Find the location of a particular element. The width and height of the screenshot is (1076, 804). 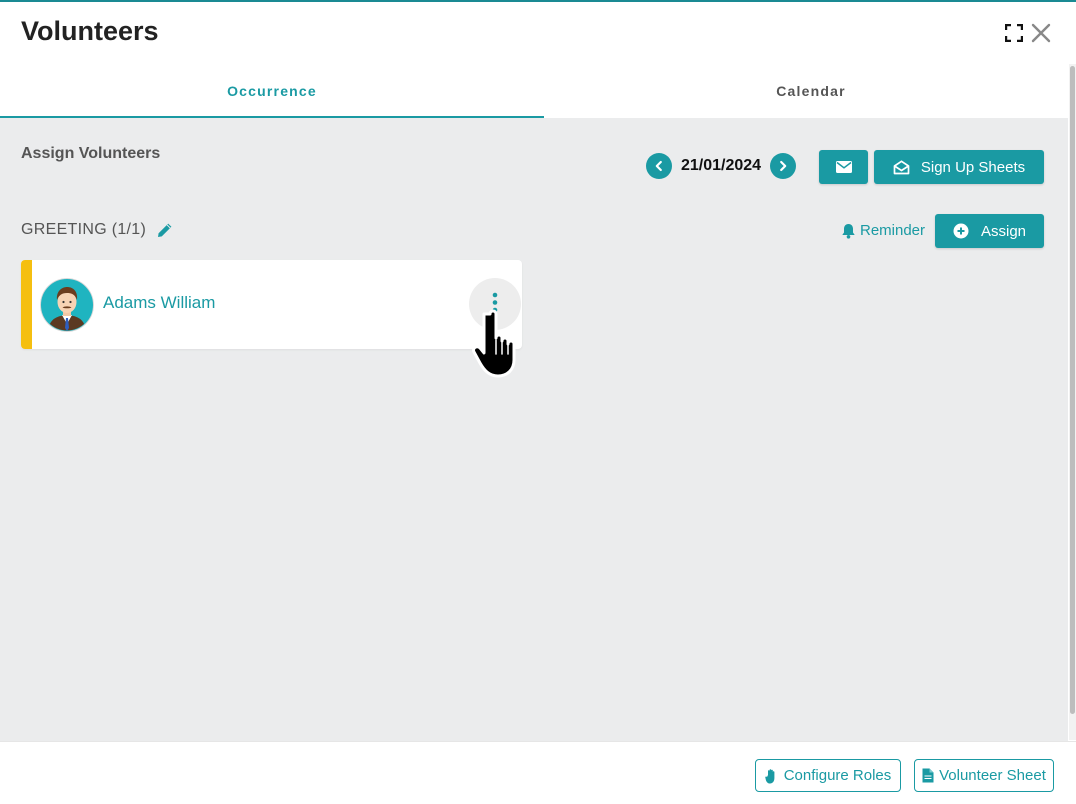

previous-date-button is located at coordinates (659, 166).